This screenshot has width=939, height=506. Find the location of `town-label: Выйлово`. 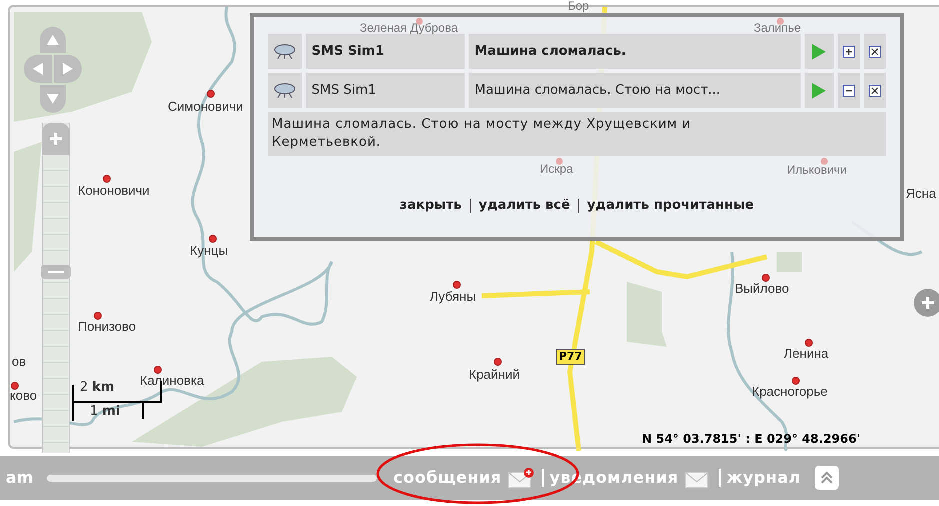

town-label: Выйлово is located at coordinates (762, 289).